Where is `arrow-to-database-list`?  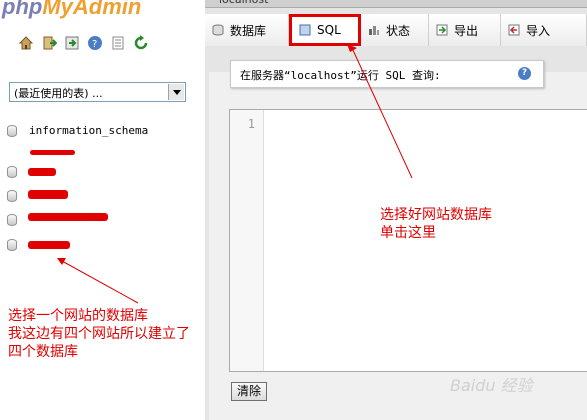 arrow-to-database-list is located at coordinates (100, 282).